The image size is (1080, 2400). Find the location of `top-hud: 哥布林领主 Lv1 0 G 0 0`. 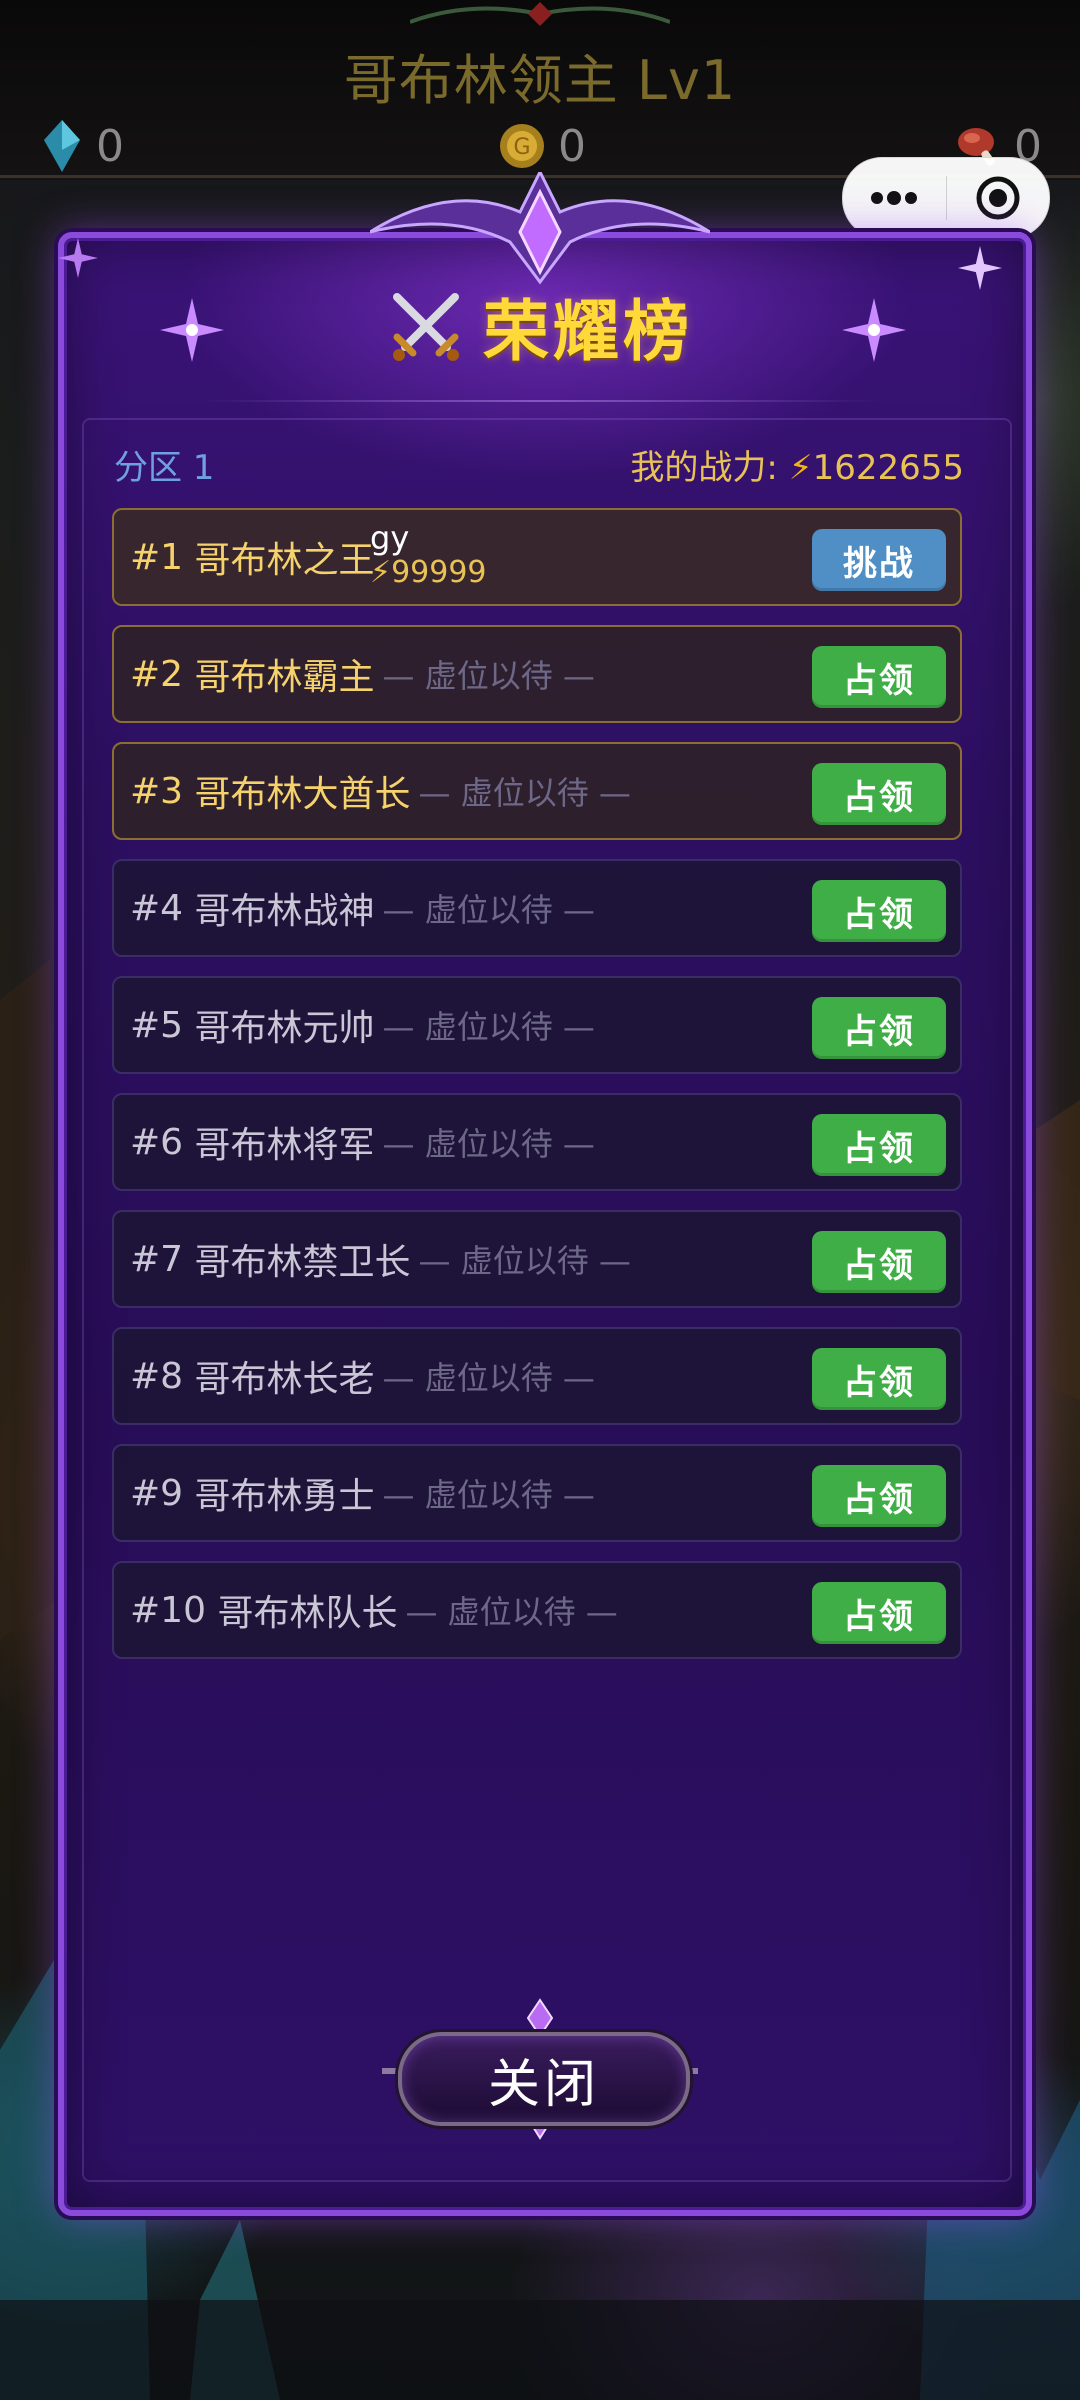

top-hud: 哥布林领主 Lv1 0 G 0 0 is located at coordinates (540, 90).